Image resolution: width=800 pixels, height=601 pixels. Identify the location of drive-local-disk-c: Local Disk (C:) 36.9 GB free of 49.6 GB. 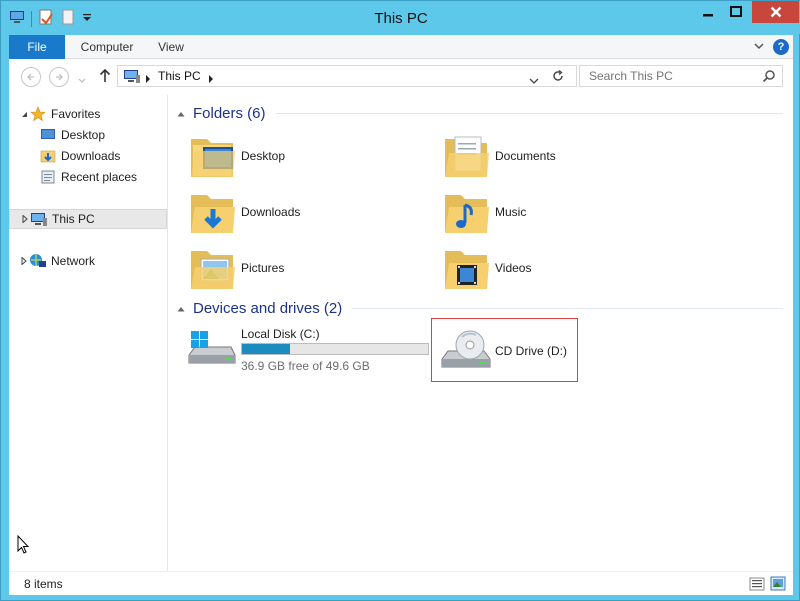
(312, 357).